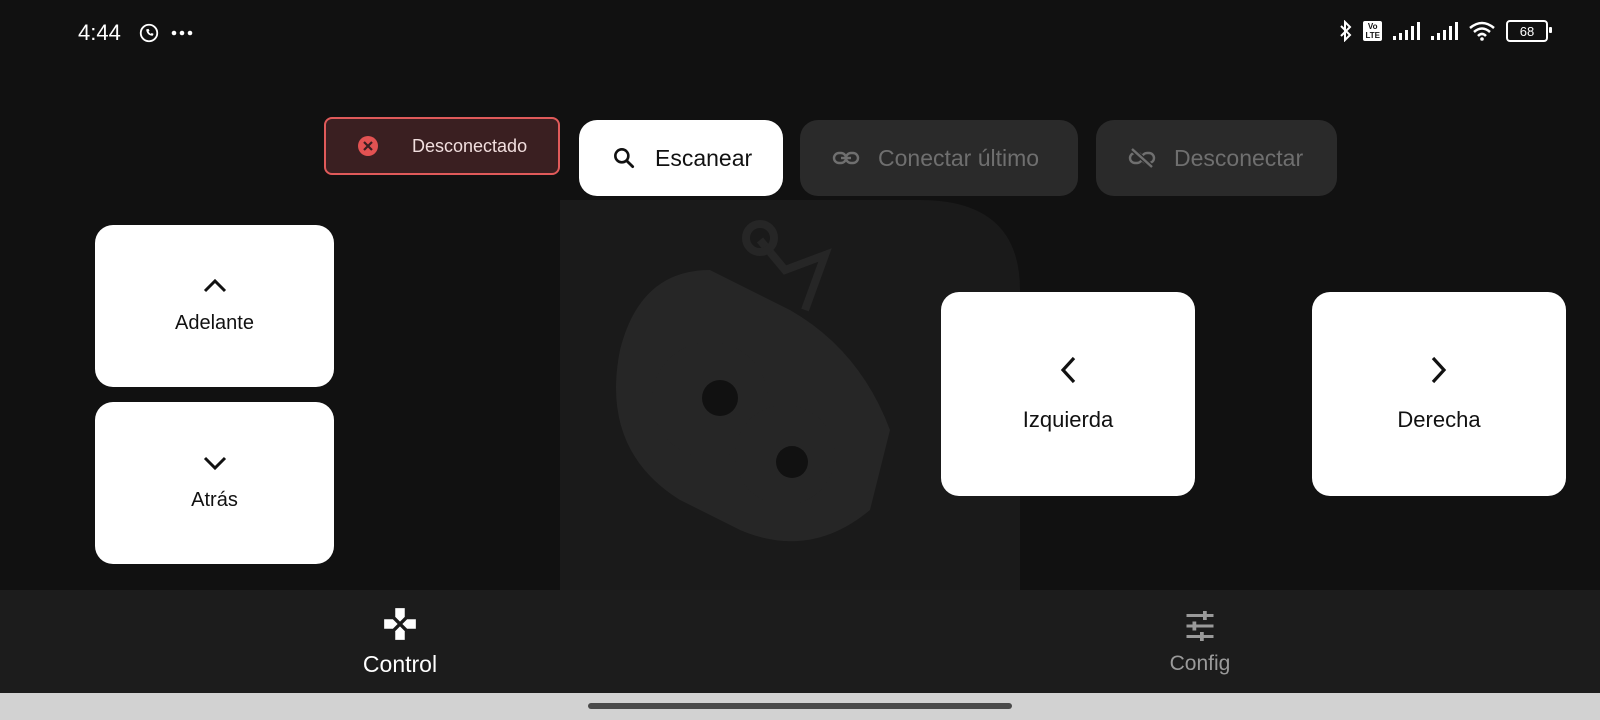 The height and width of the screenshot is (720, 1600). I want to click on error-icon, so click(368, 146).